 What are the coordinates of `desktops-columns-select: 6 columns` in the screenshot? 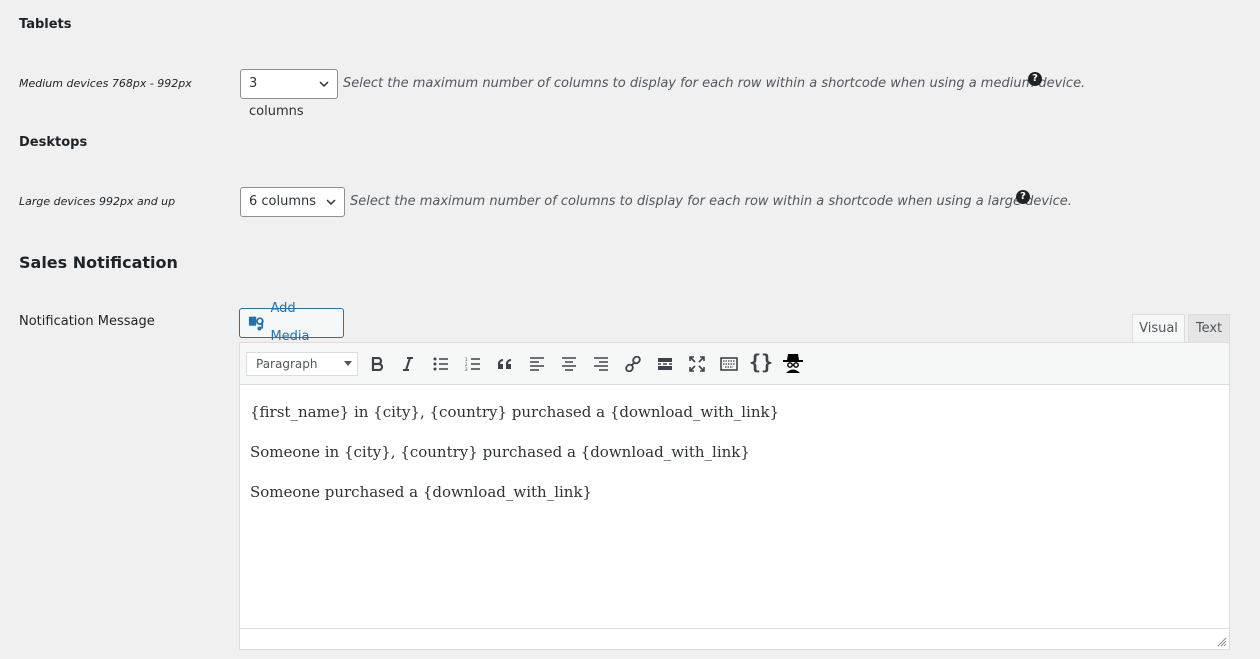 It's located at (292, 202).